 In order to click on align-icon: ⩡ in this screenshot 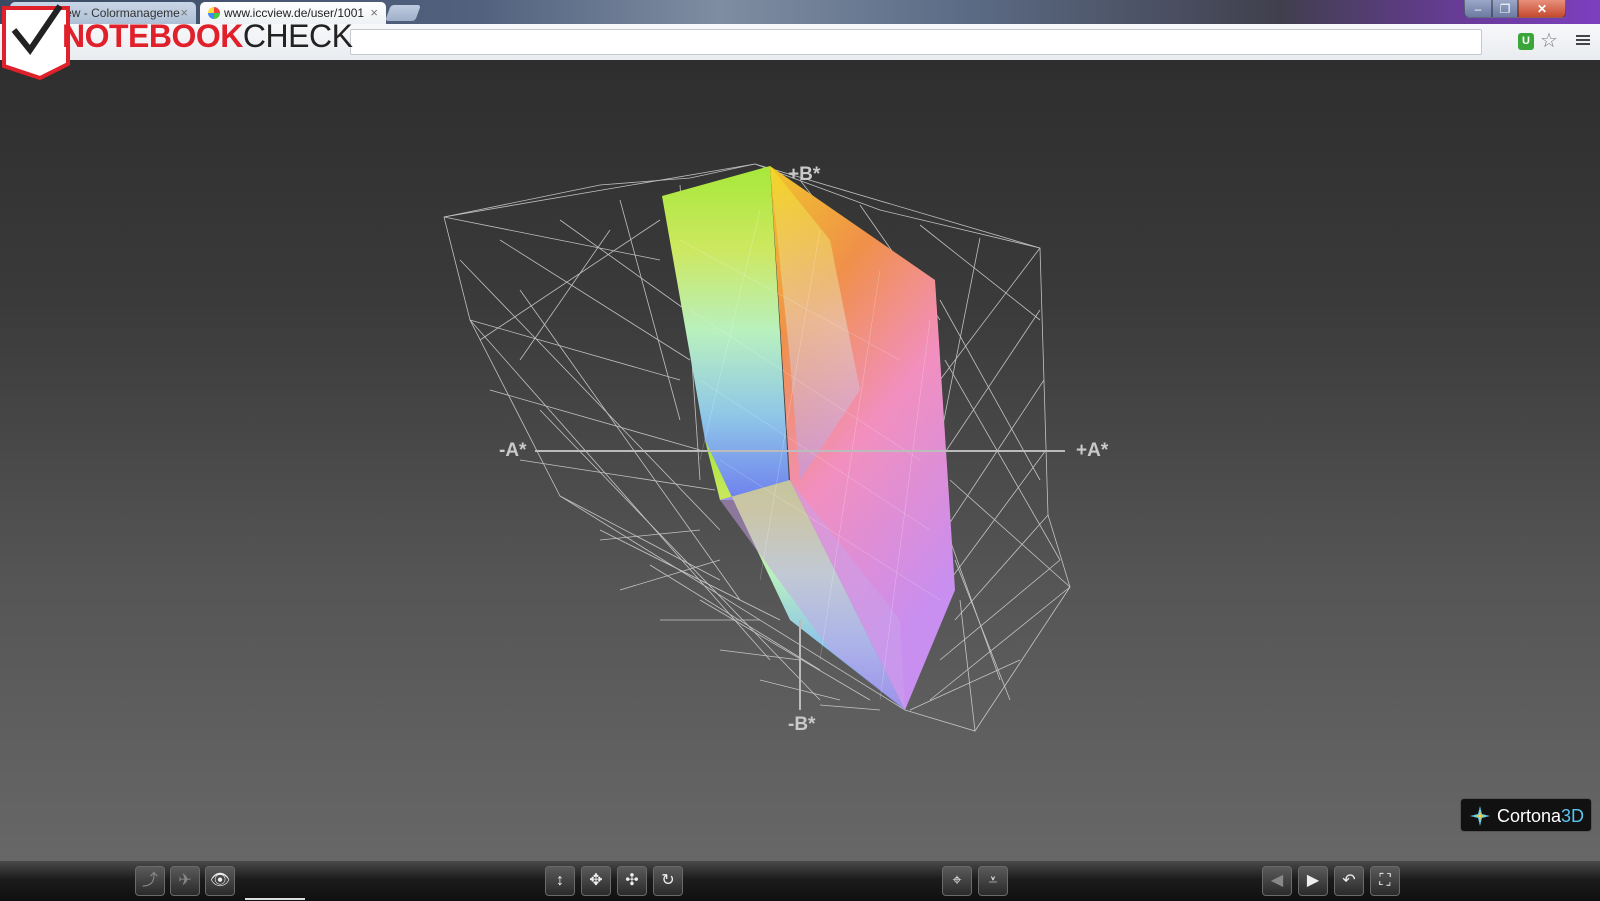, I will do `click(993, 880)`.